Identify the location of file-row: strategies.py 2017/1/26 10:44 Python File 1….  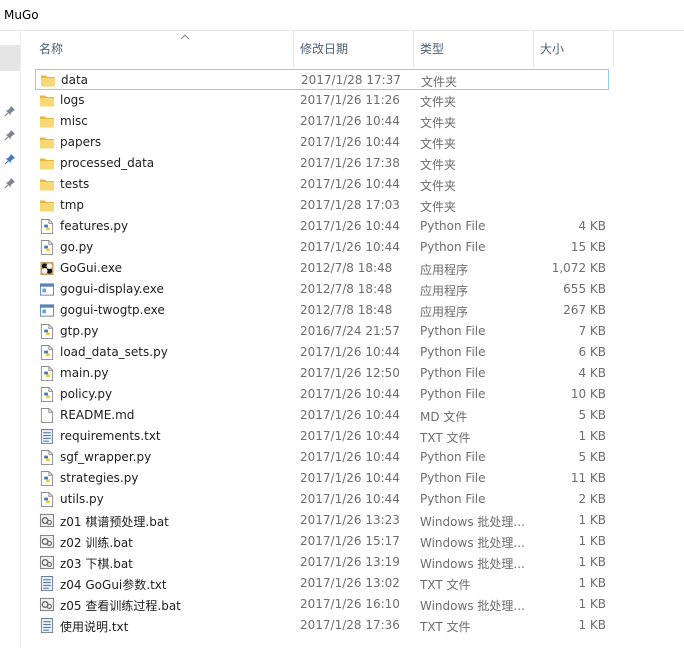
(322, 478).